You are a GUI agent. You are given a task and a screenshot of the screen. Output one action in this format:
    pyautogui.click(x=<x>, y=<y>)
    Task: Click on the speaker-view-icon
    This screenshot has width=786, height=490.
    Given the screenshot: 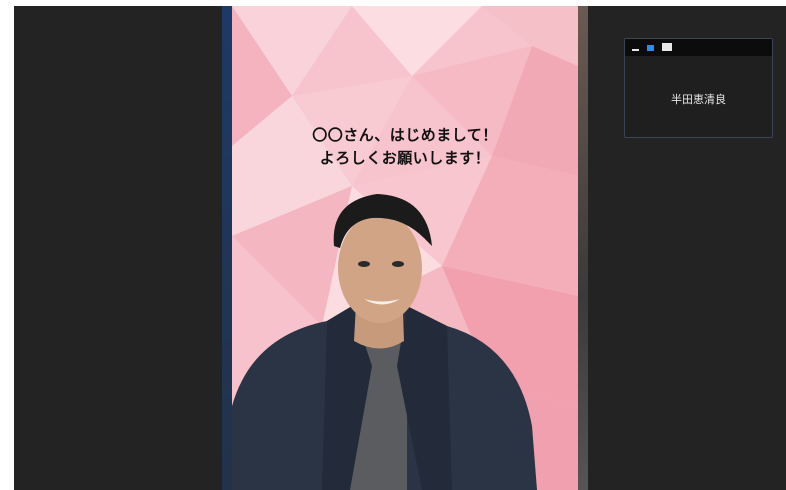 What is the action you would take?
    pyautogui.click(x=650, y=48)
    